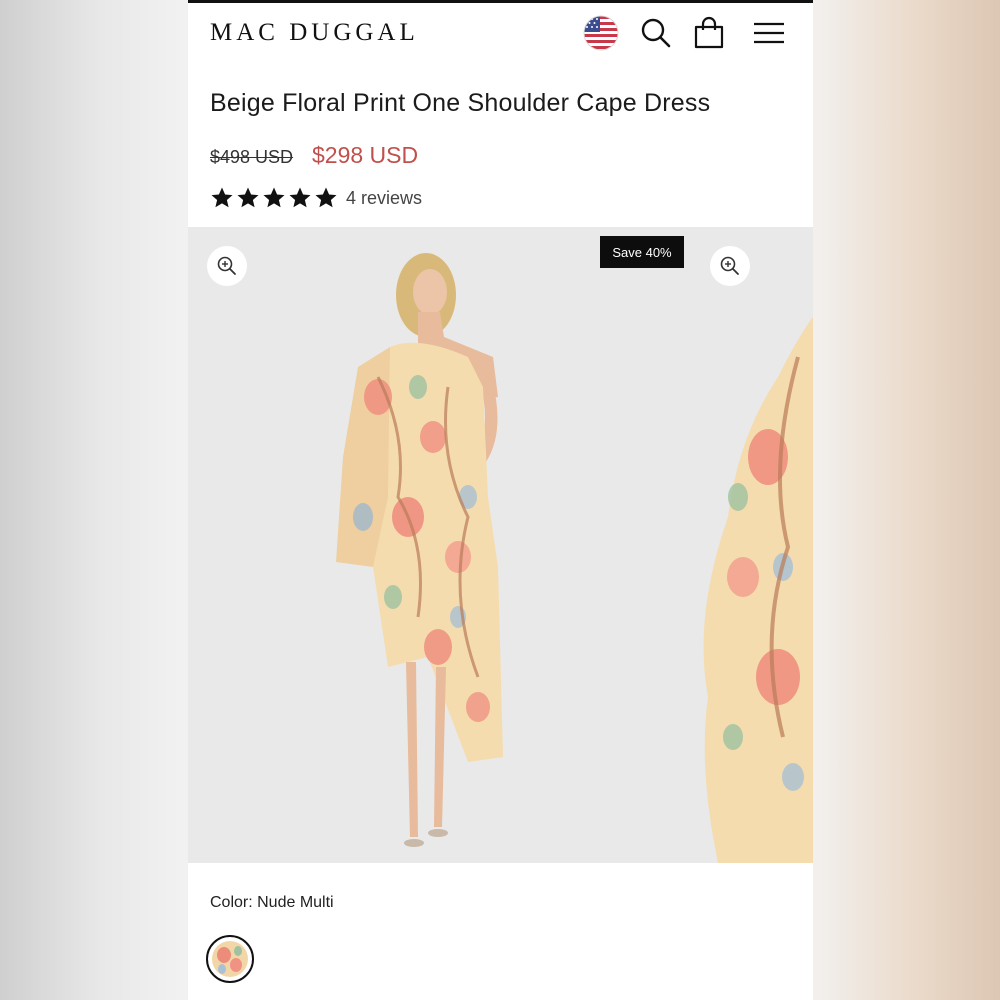  I want to click on search-icon, so click(656, 33).